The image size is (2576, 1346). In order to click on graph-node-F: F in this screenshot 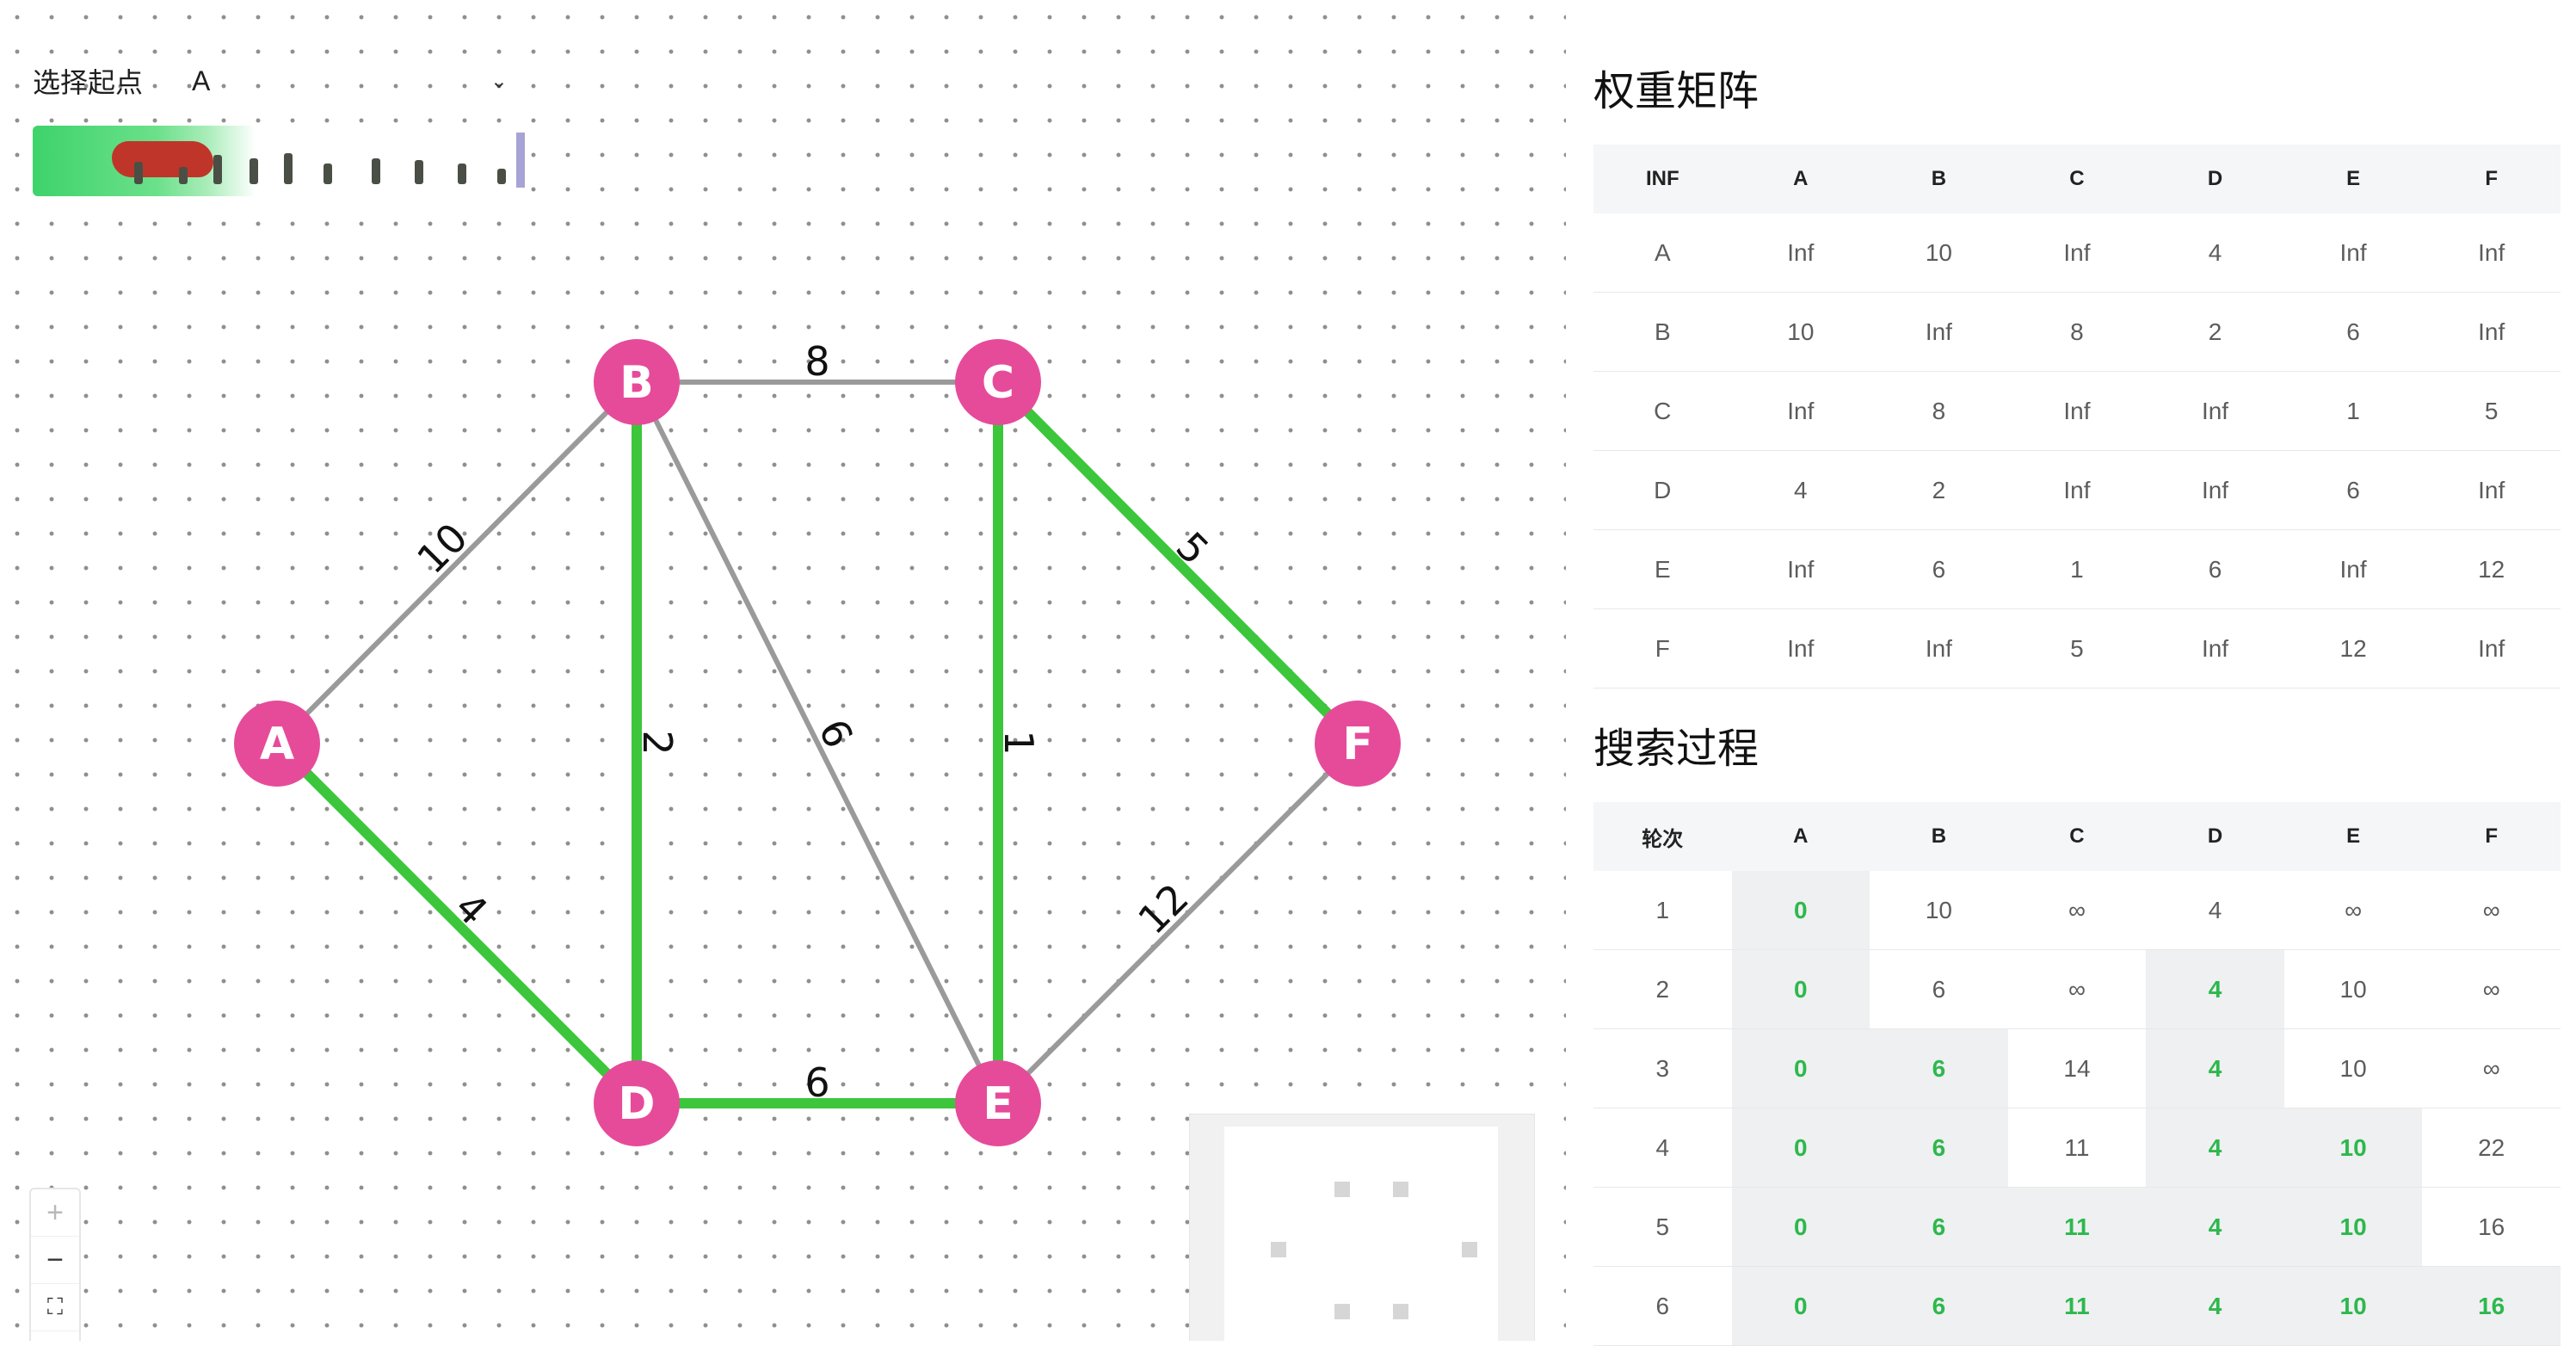, I will do `click(1358, 744)`.